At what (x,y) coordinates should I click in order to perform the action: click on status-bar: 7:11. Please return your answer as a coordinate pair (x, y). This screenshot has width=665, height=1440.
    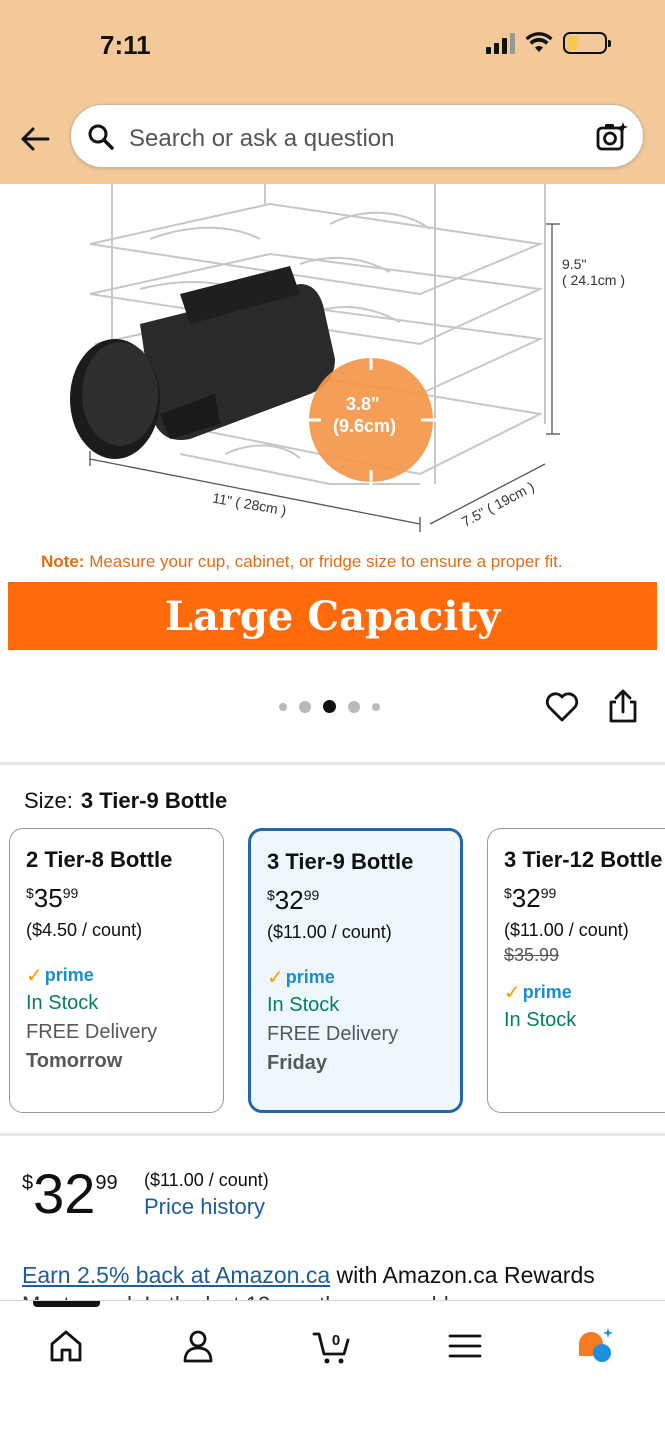
    Looking at the image, I should click on (332, 46).